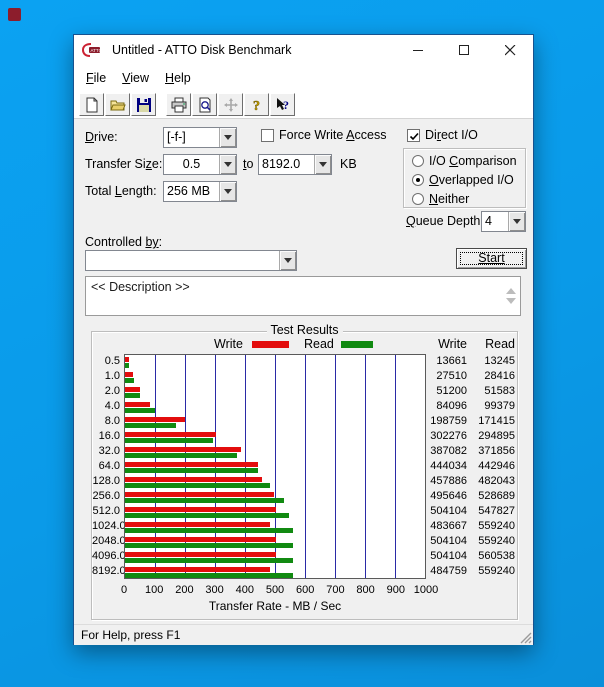 The height and width of the screenshot is (687, 604). I want to click on kb-label: KB, so click(348, 164).